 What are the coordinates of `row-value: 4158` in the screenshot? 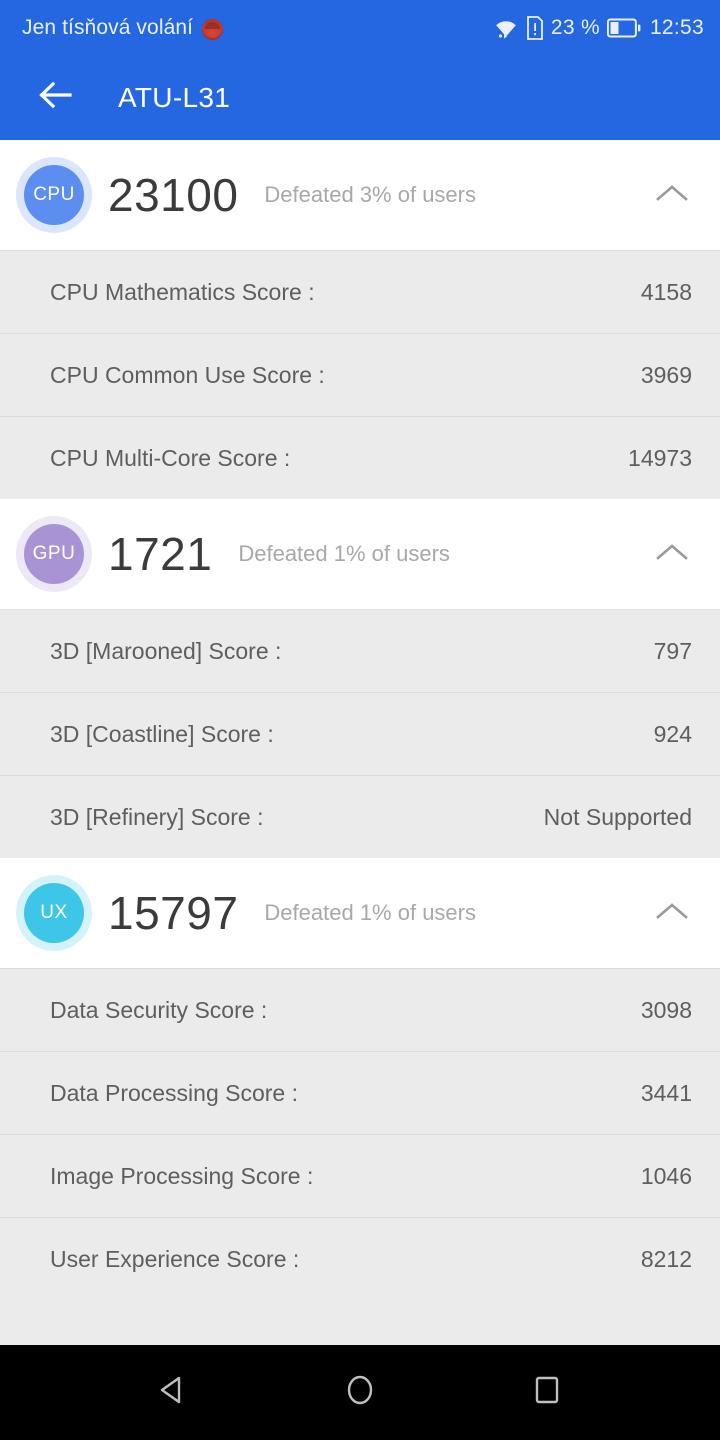 It's located at (666, 291).